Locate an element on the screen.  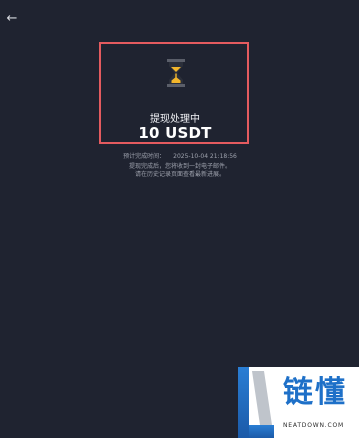
withdraw-amount: 10 USDT is located at coordinates (175, 133).